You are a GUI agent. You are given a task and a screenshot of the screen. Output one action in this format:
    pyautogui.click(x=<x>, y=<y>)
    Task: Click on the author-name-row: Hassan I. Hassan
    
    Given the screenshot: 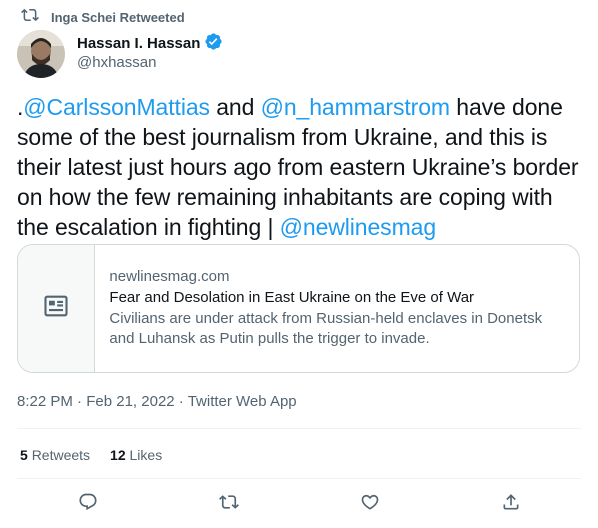 What is the action you would take?
    pyautogui.click(x=150, y=43)
    